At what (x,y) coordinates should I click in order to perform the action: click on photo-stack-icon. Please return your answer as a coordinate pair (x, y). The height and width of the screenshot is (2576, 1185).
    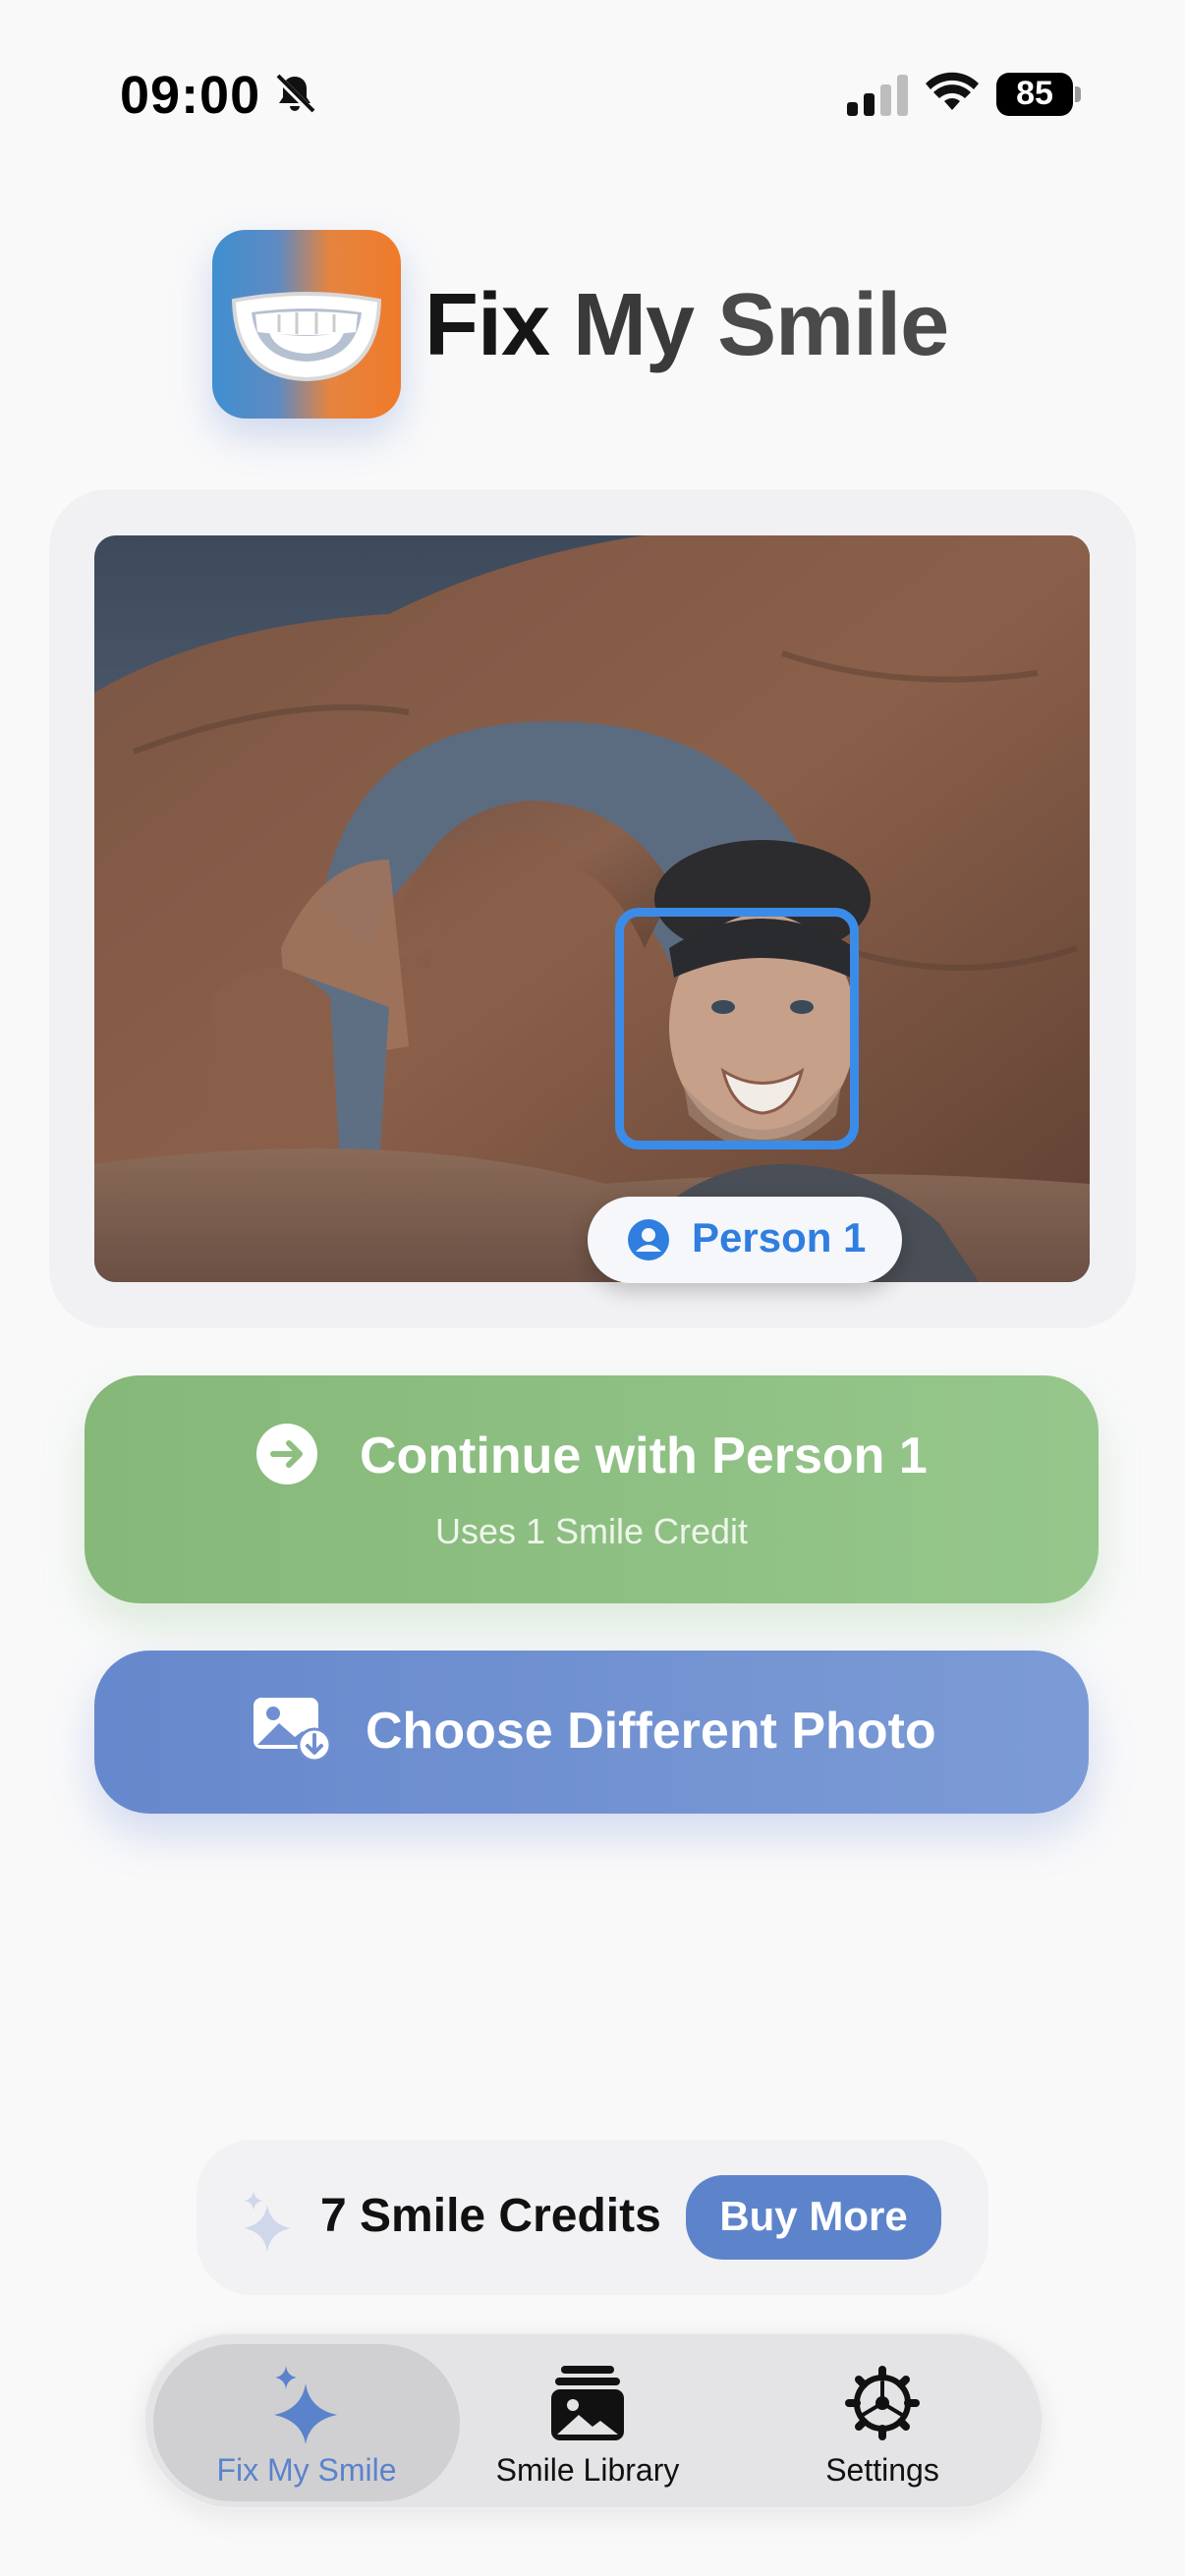
    Looking at the image, I should click on (588, 2403).